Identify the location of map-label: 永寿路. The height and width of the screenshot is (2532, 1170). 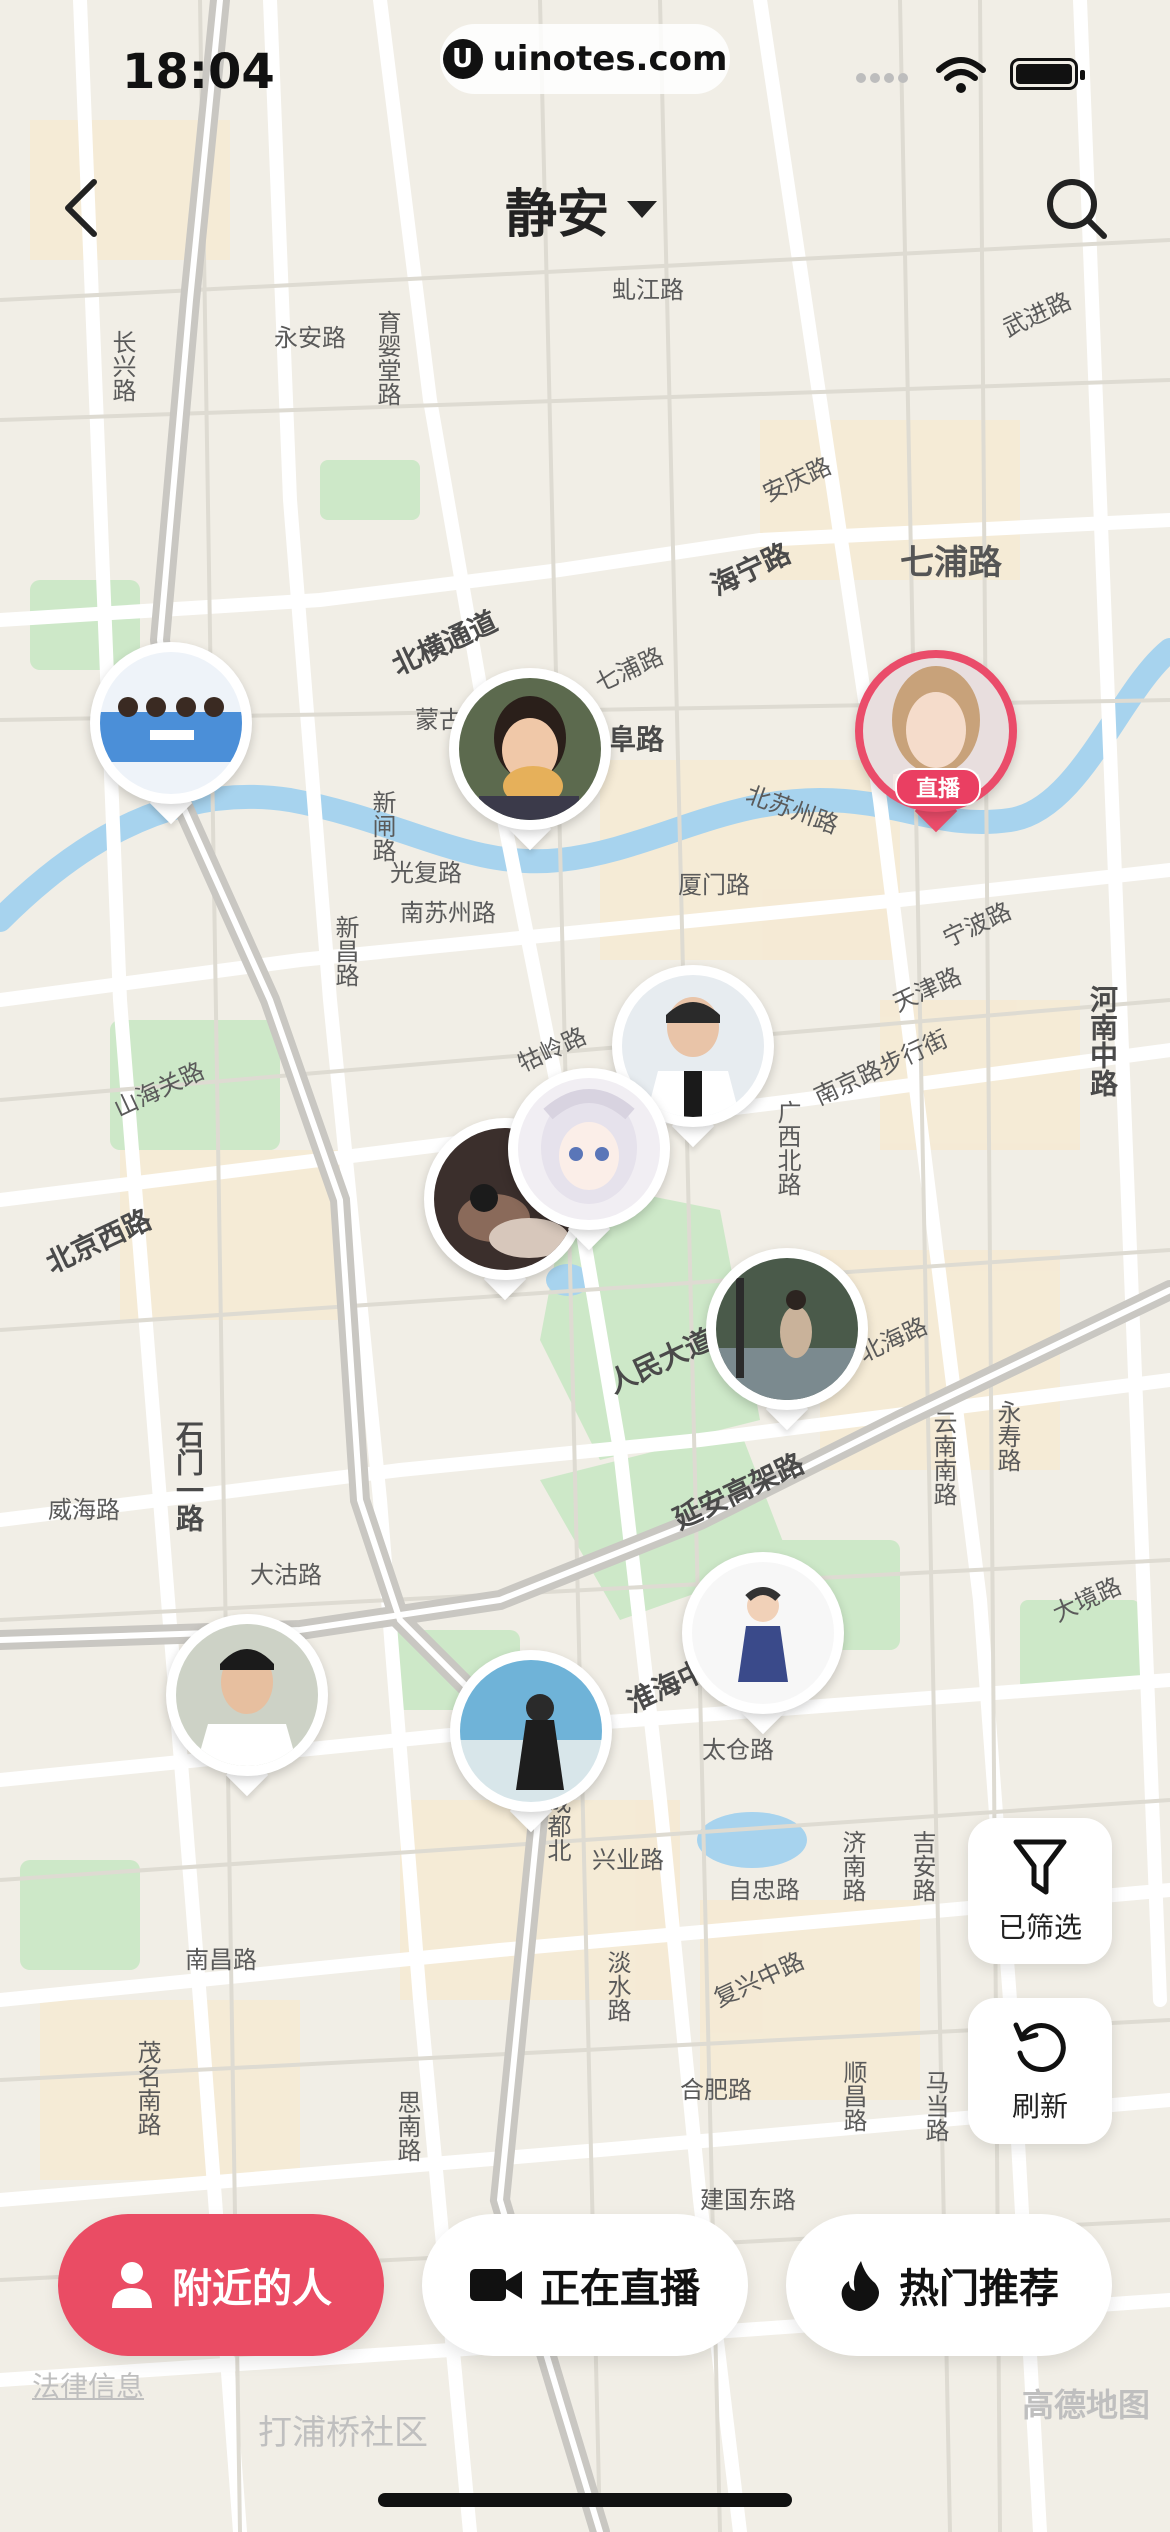
(1007, 1436).